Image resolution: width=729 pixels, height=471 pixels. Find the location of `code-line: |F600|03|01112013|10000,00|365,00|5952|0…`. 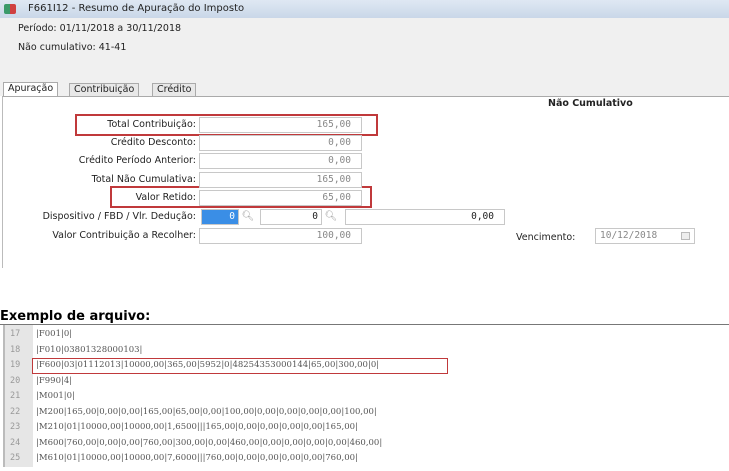

code-line: |F600|03|01112013|10000,00|365,00|5952|0… is located at coordinates (208, 365).